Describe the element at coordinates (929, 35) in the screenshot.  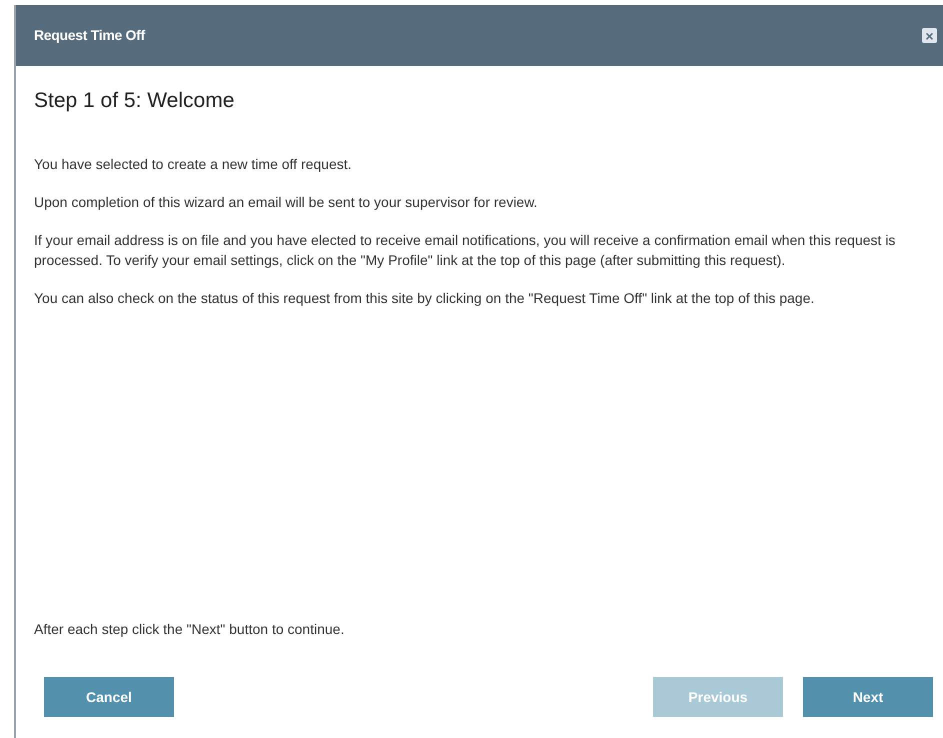
I see `close-button: ×` at that location.